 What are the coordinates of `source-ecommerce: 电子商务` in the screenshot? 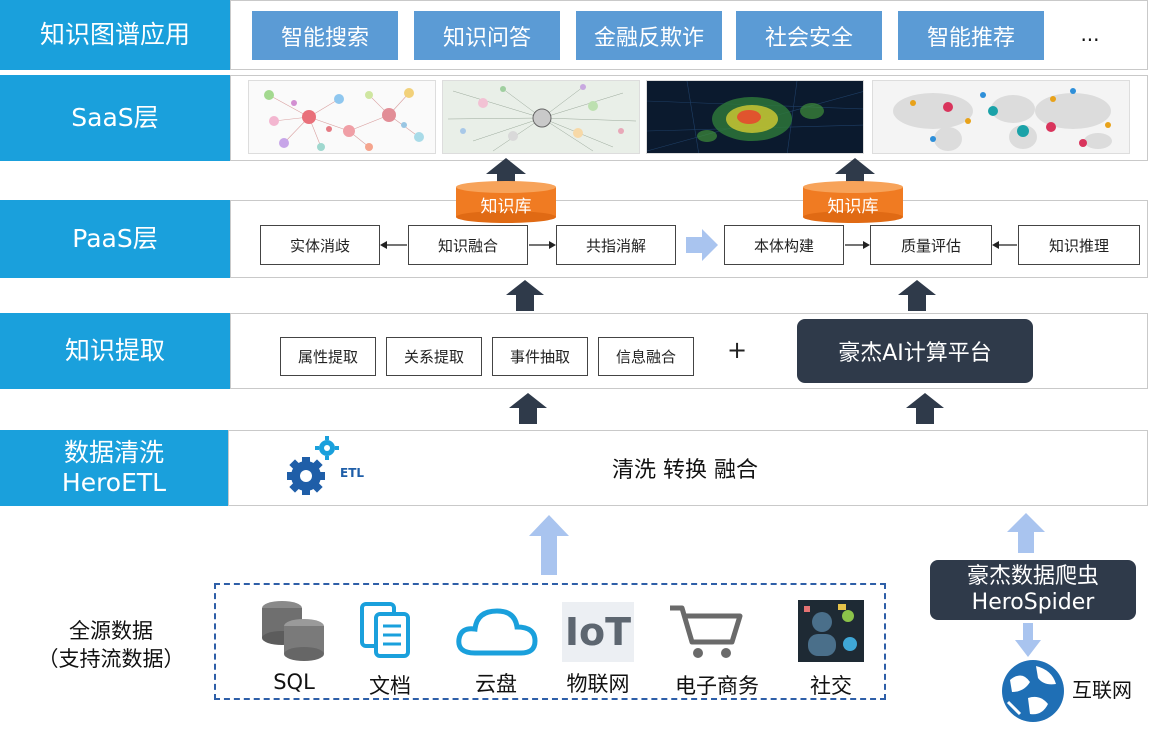 It's located at (717, 686).